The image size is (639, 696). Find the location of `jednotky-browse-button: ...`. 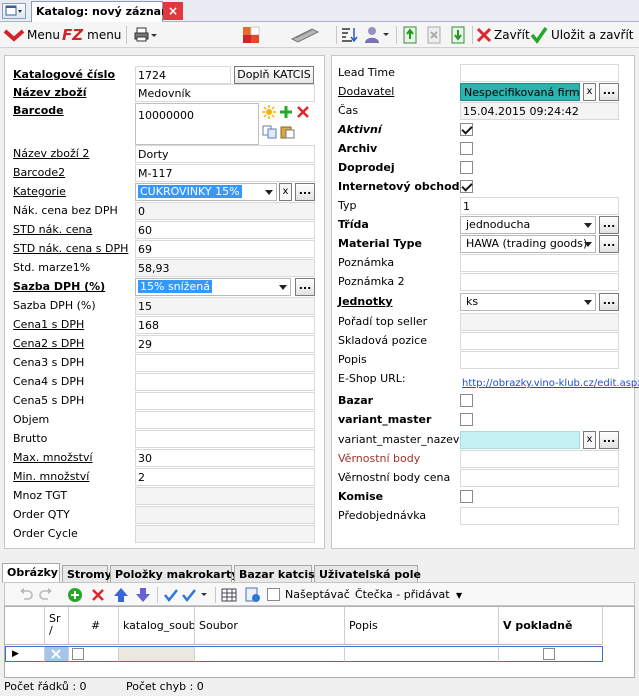

jednotky-browse-button: ... is located at coordinates (609, 302).